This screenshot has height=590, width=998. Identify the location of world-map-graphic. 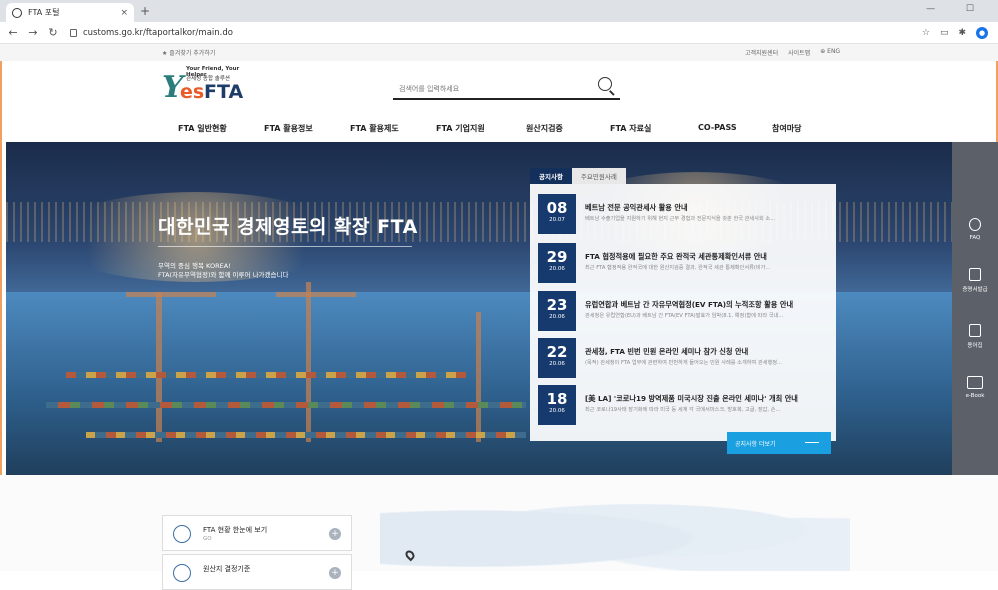
(615, 530).